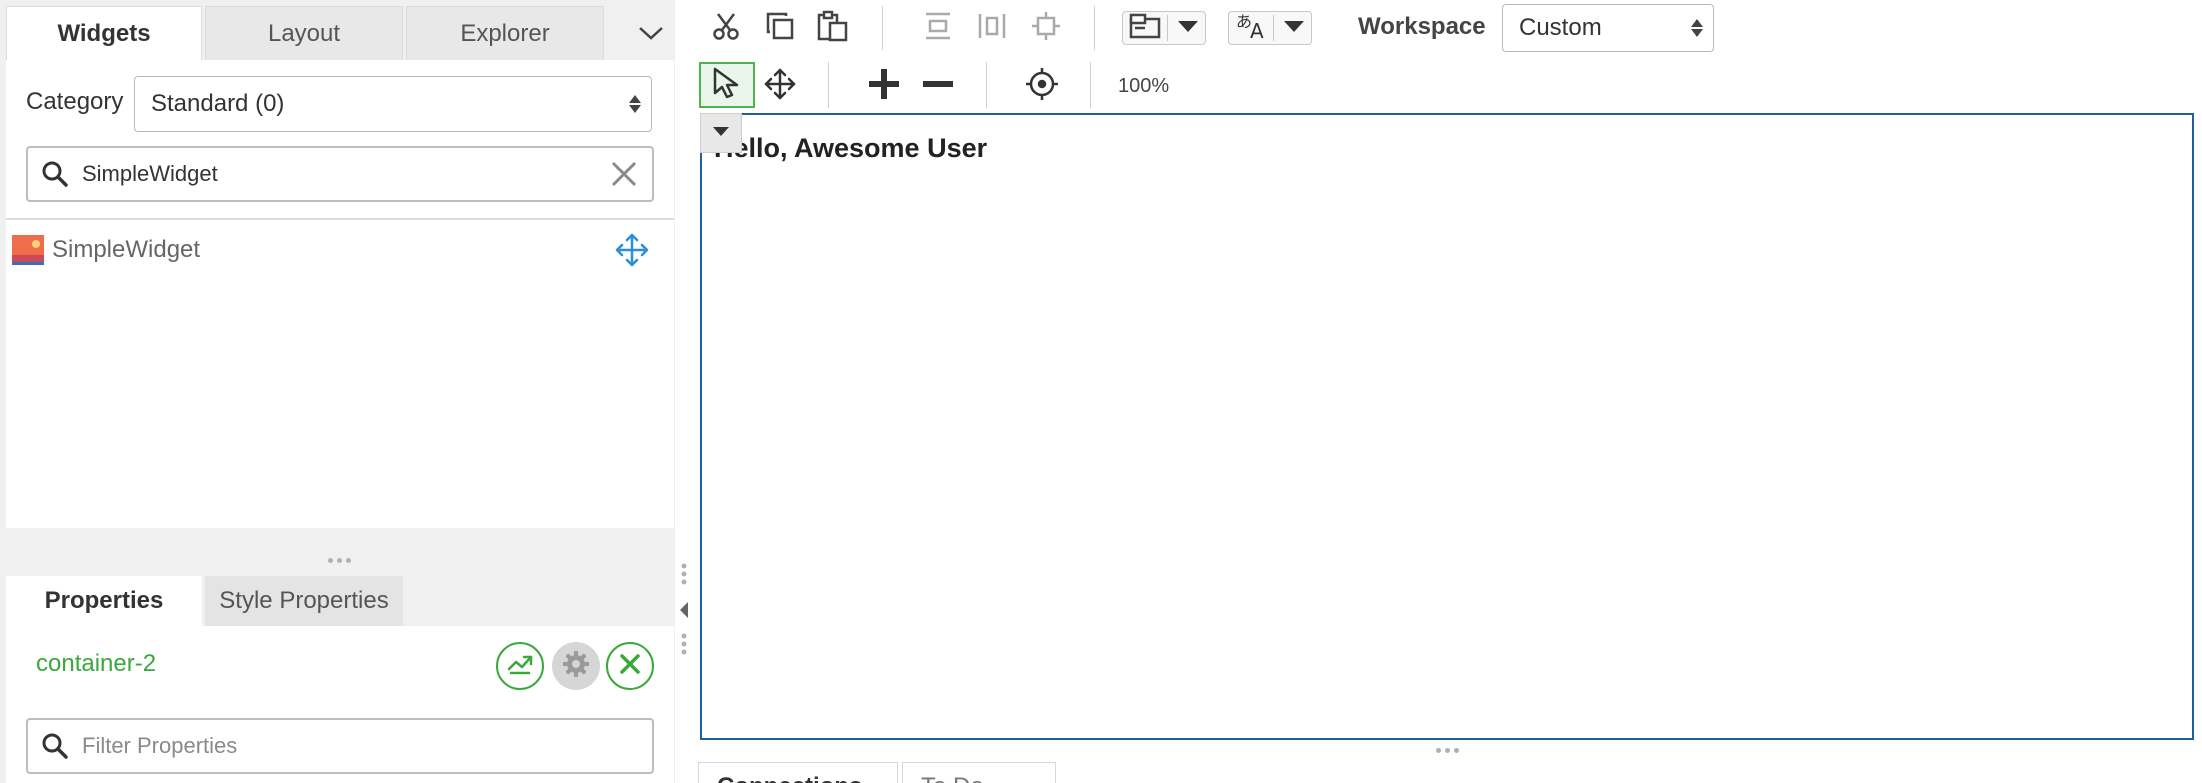  What do you see at coordinates (1042, 84) in the screenshot?
I see `target-icon` at bounding box center [1042, 84].